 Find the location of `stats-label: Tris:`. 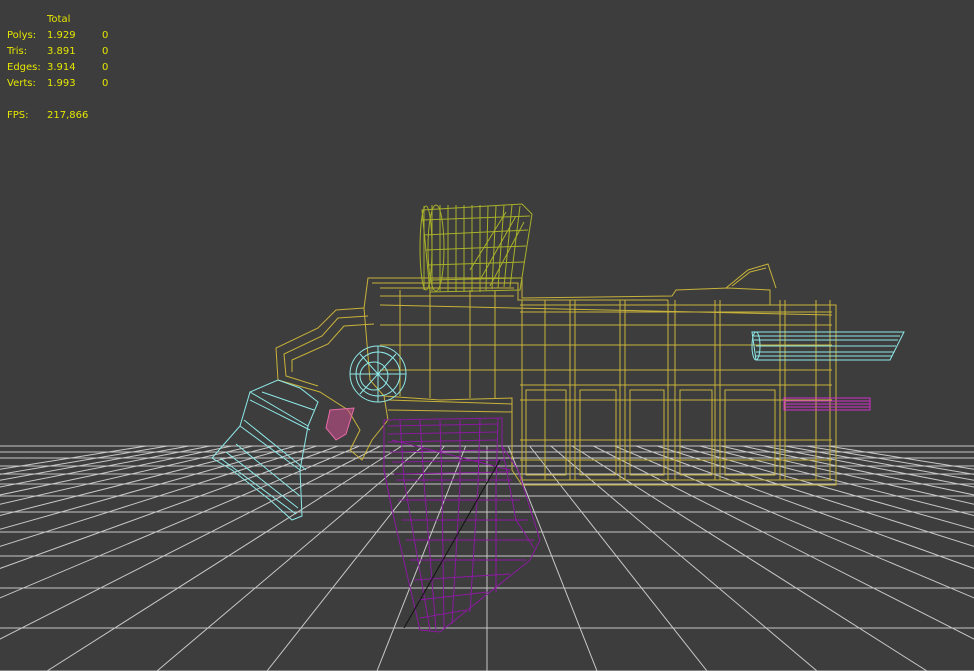

stats-label: Tris: is located at coordinates (17, 51).